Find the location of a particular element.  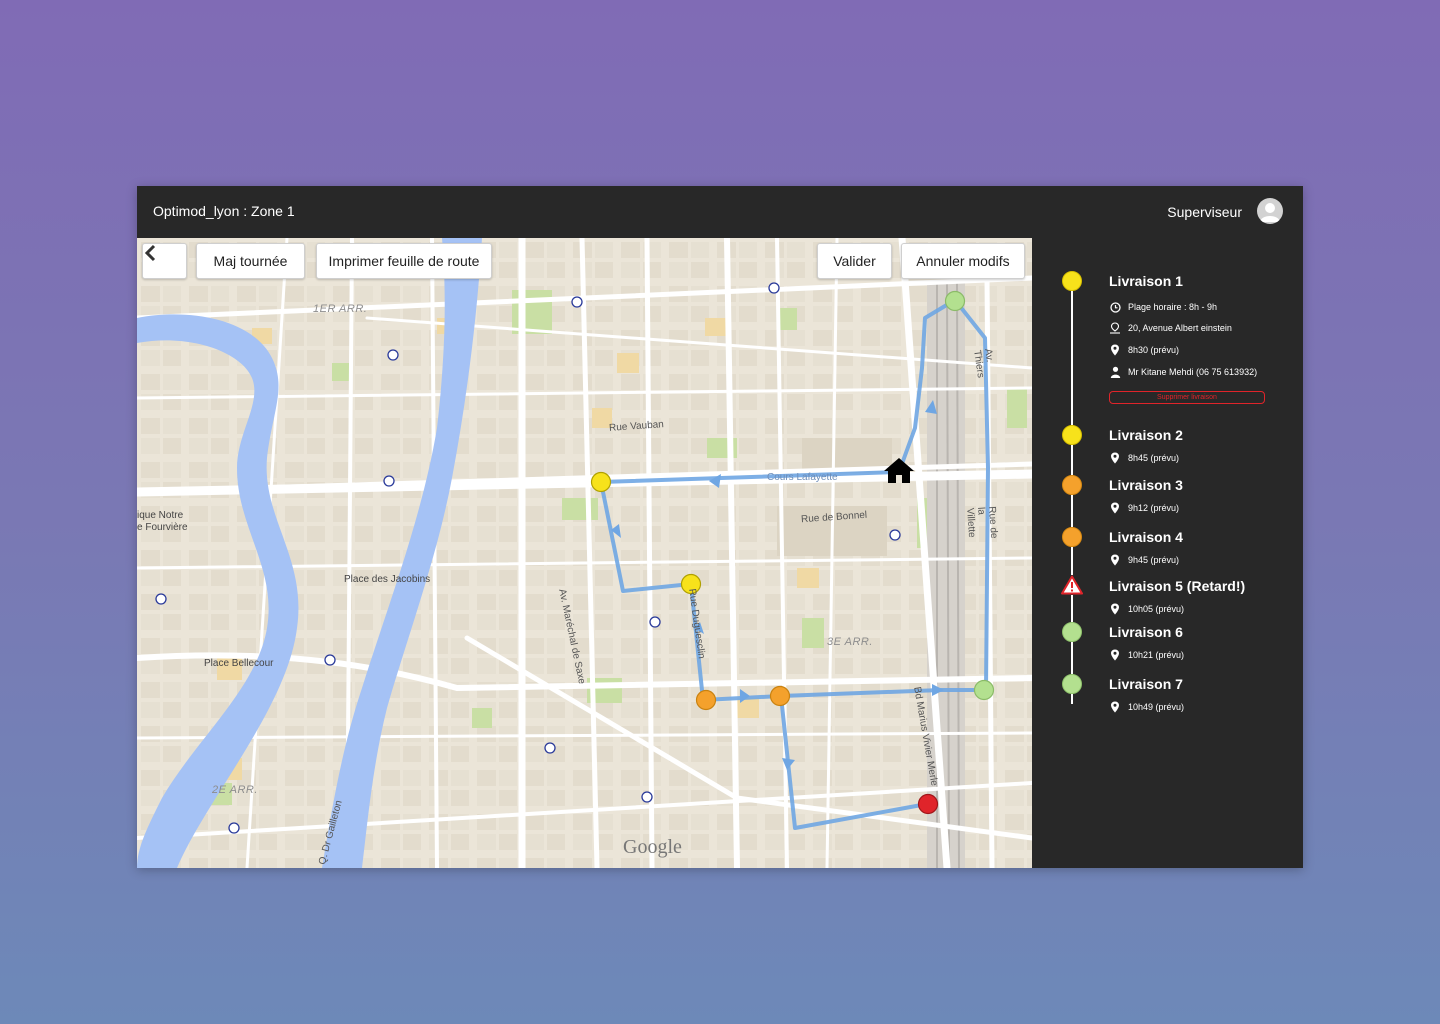

livraison-1-address: 20, Avenue Albert einstein is located at coordinates (1170, 328).